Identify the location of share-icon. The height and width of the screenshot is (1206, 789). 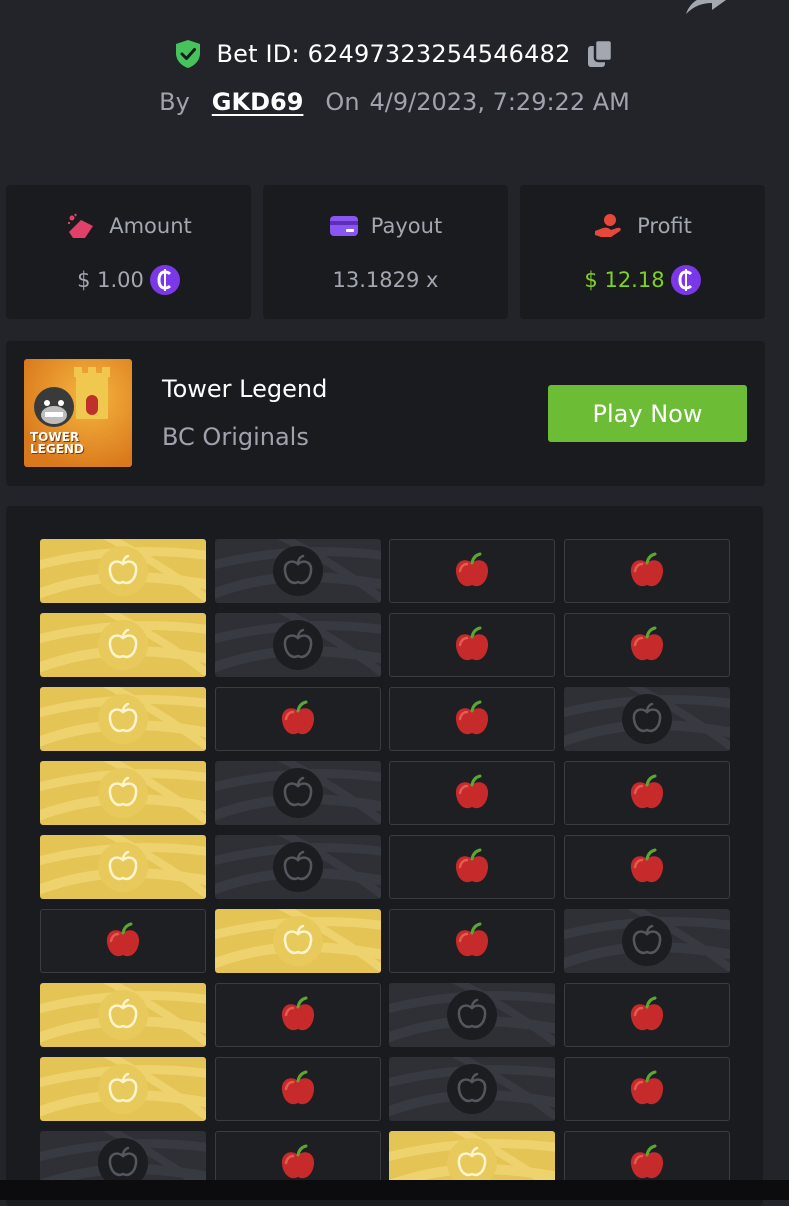
(705, 8).